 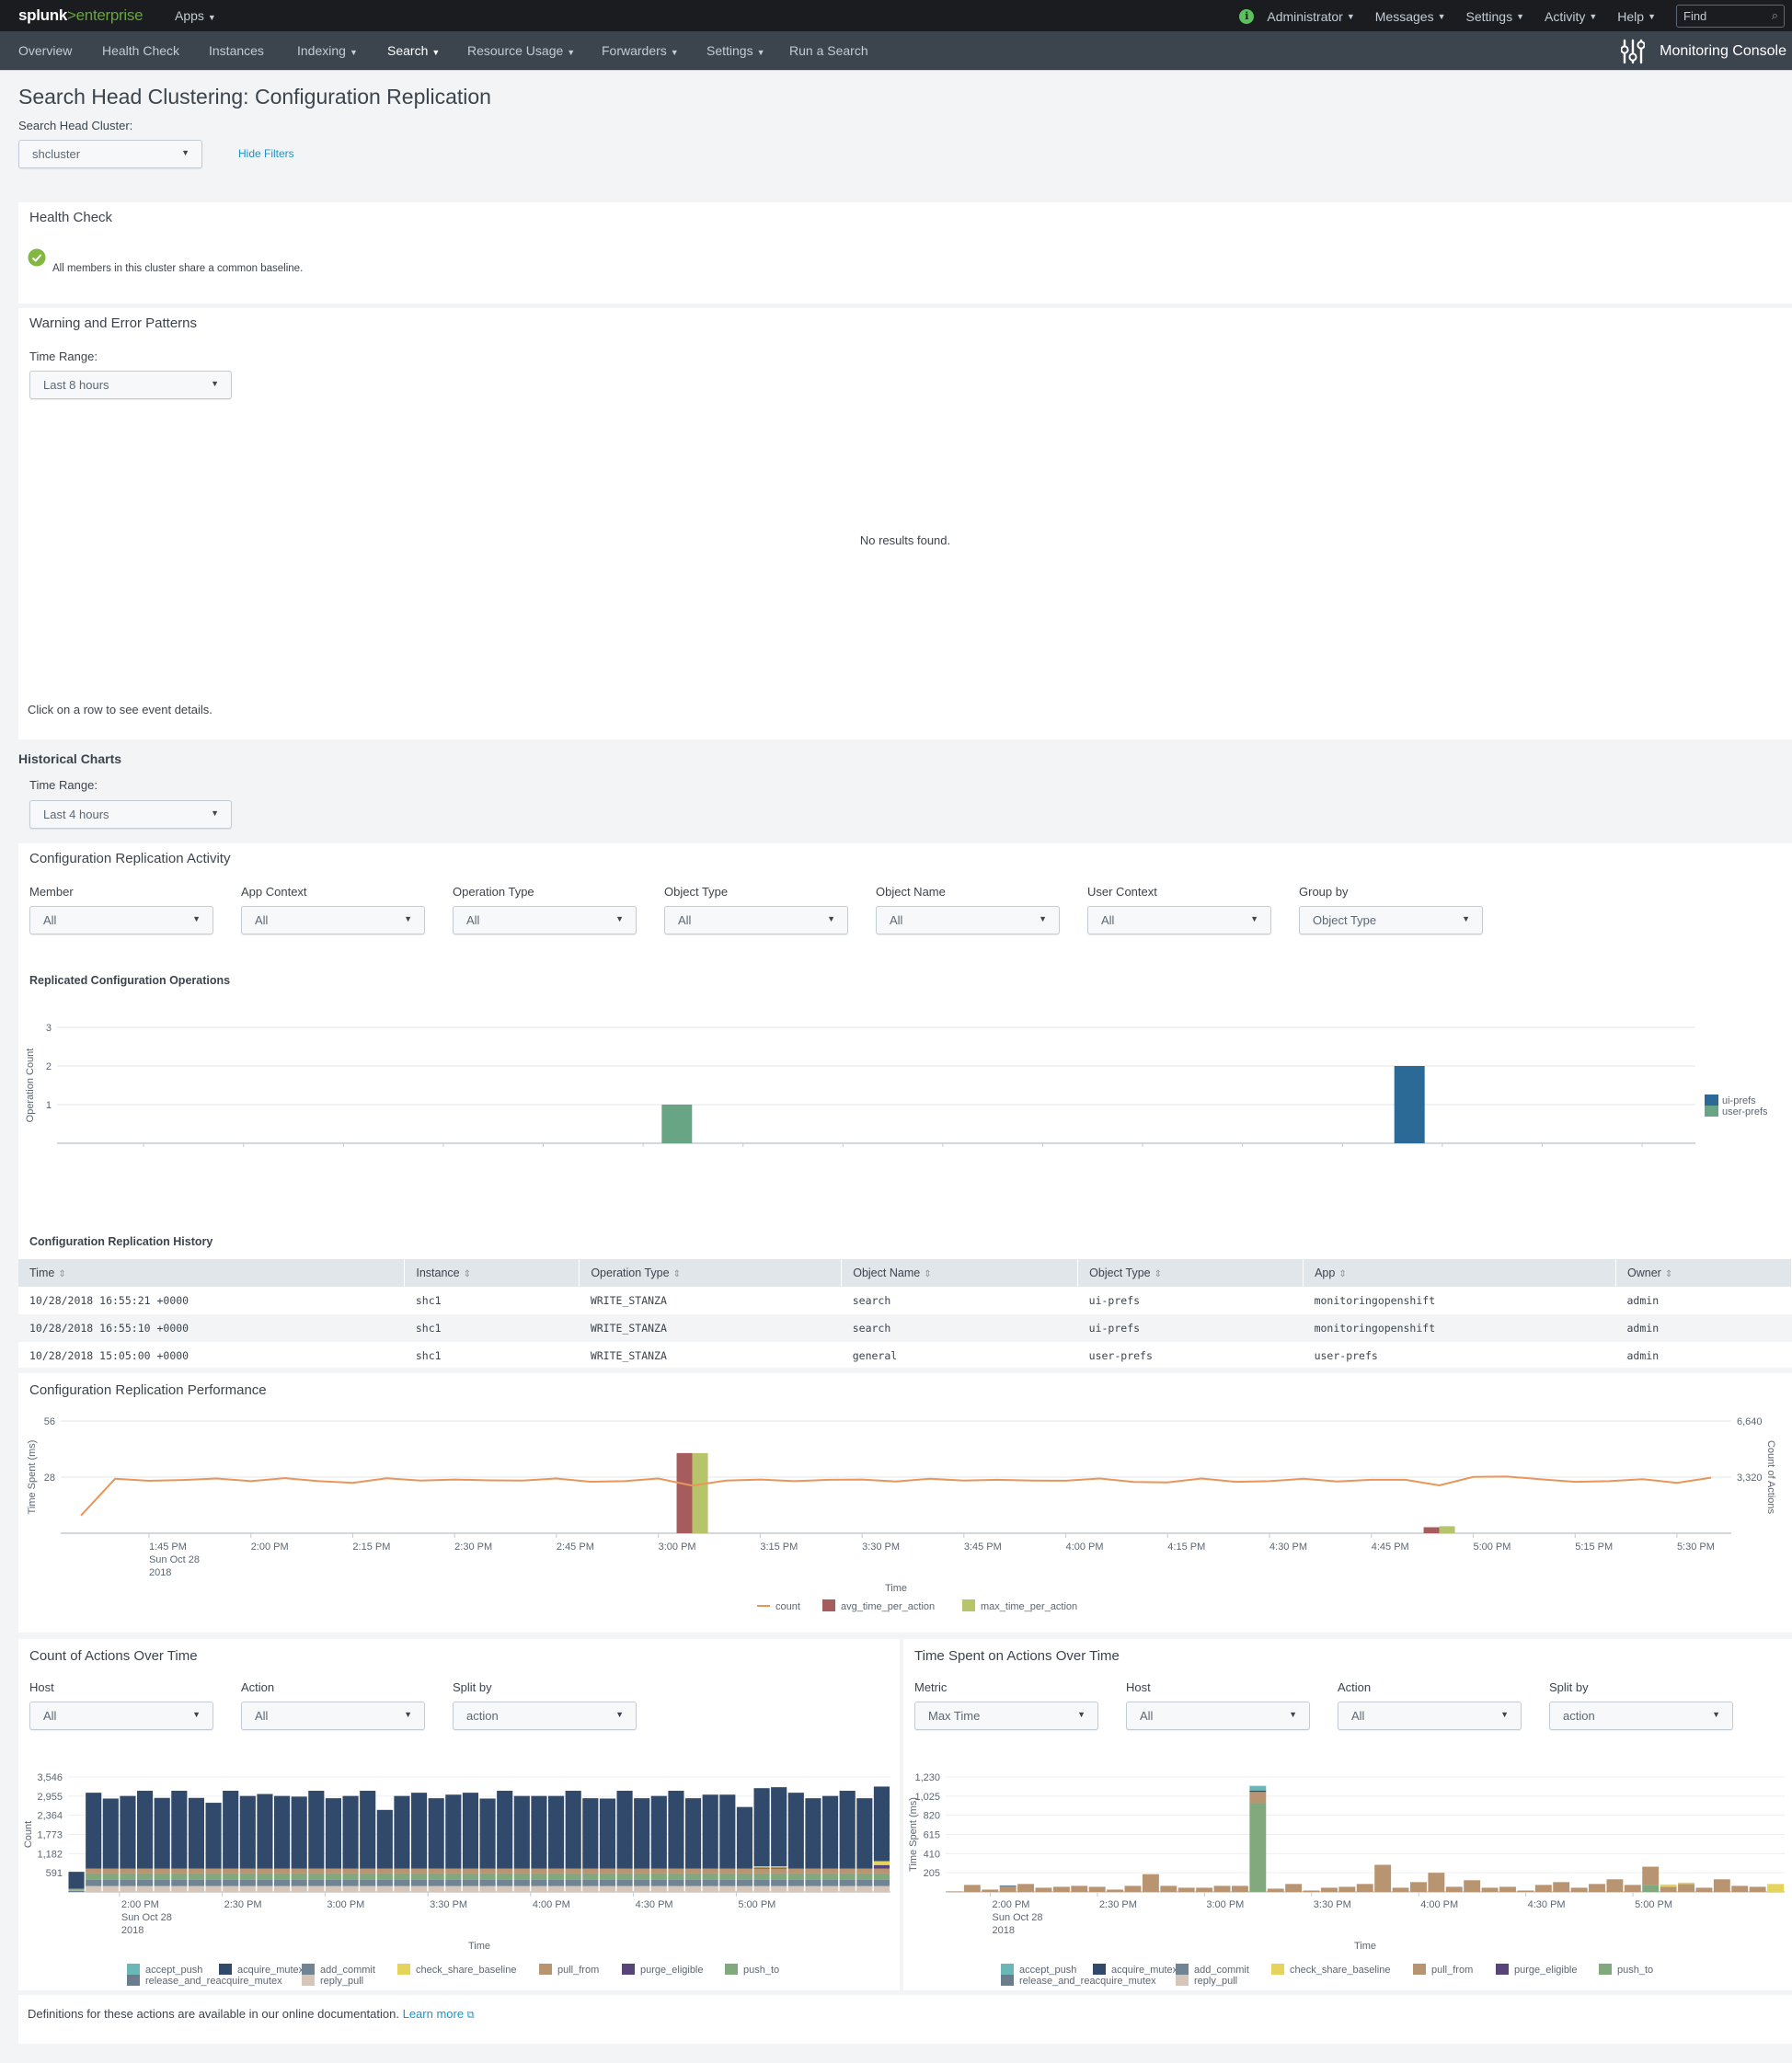 I want to click on nav-indexing: Indexing ▼, so click(x=327, y=50).